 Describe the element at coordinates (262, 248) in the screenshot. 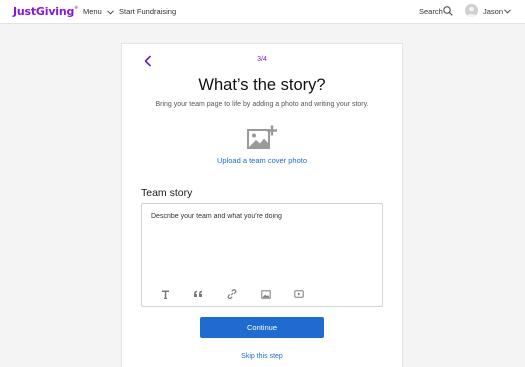

I see `team-story-input` at that location.